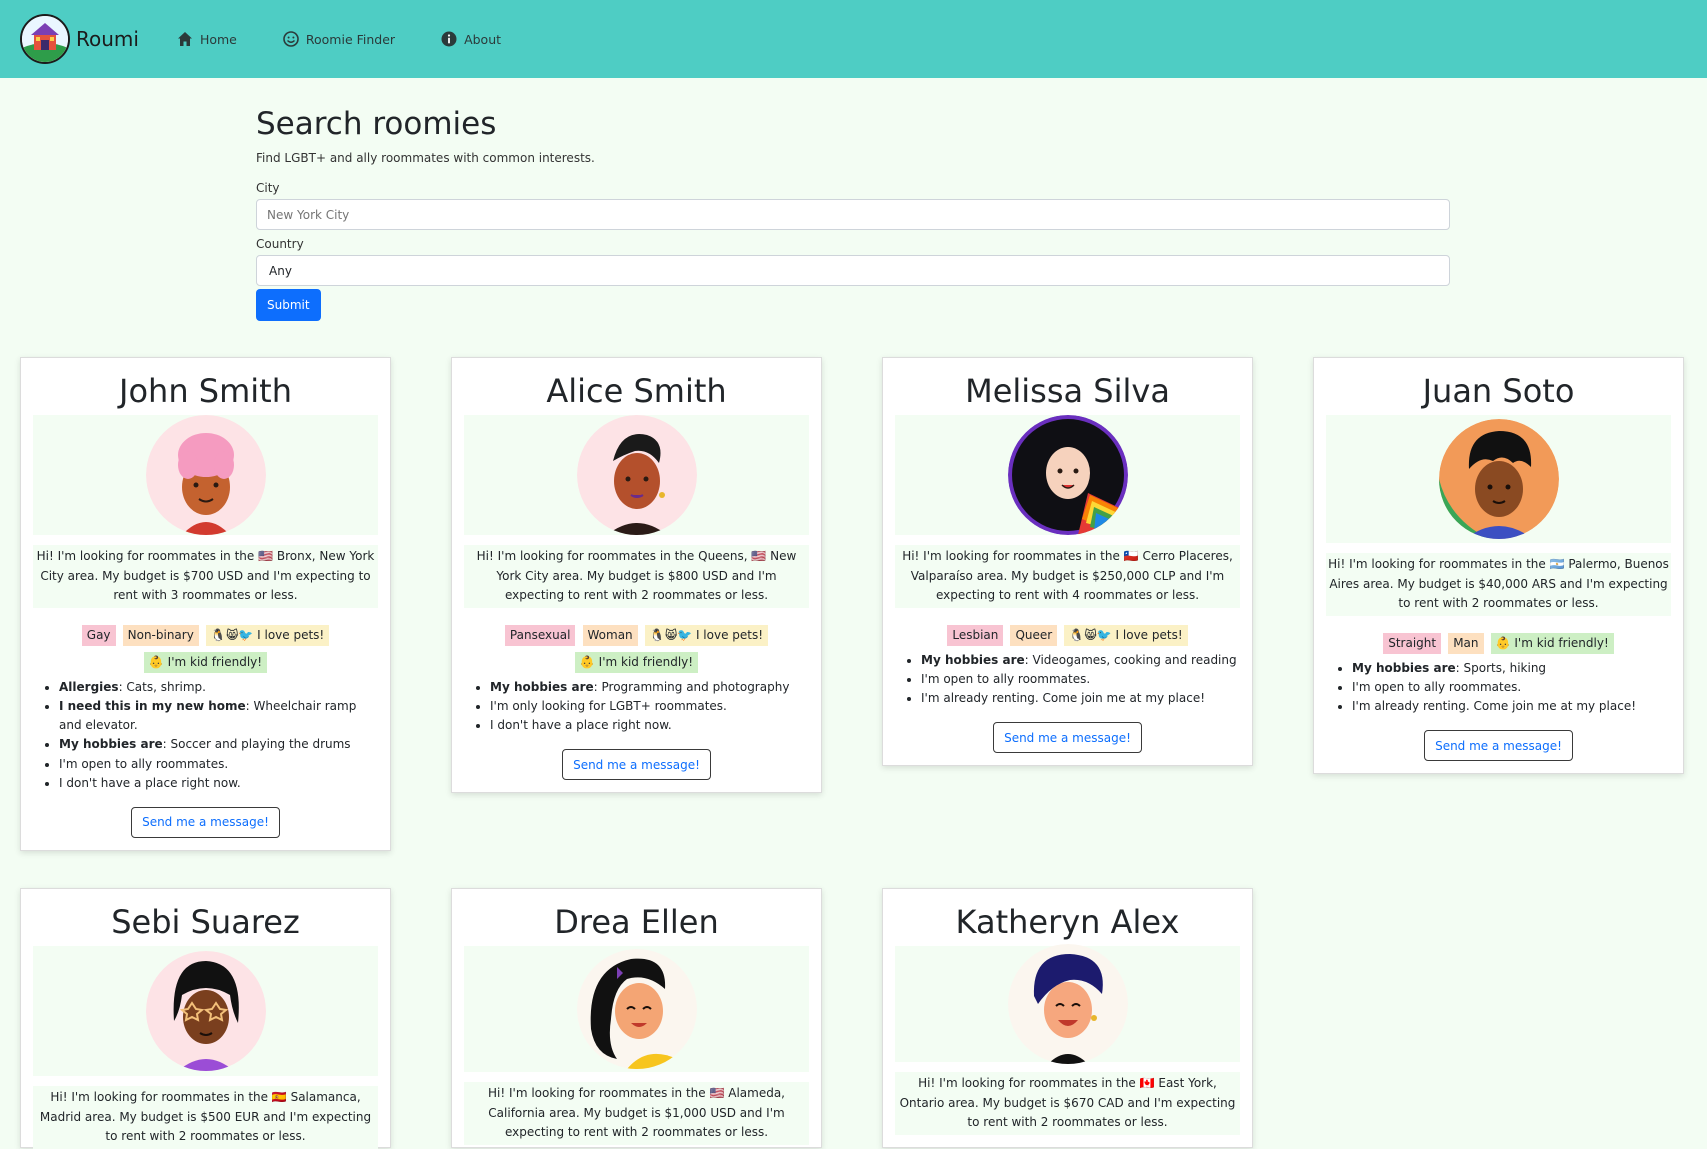 The image size is (1707, 1149). I want to click on city-input, so click(853, 214).